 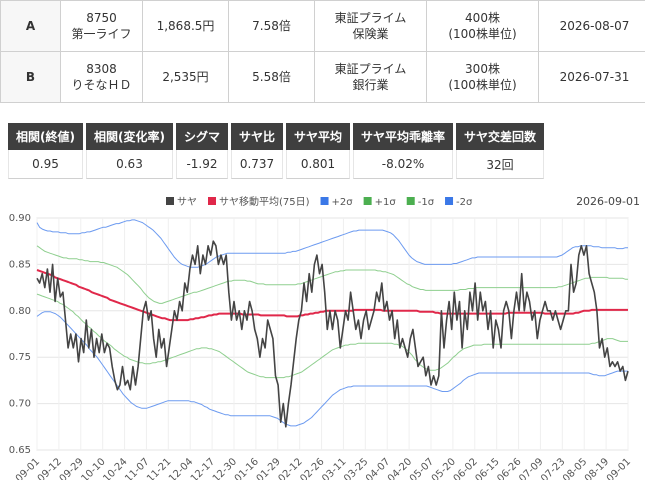 What do you see at coordinates (482, 26) in the screenshot?
I see `stock-quantity: 400株 (100株単位)` at bounding box center [482, 26].